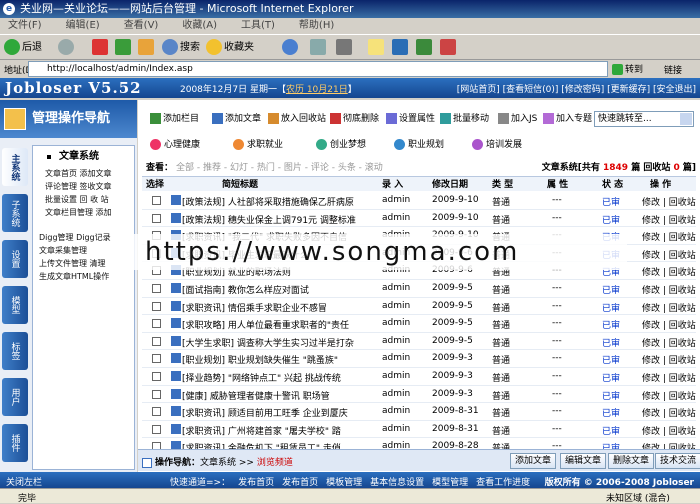  Describe the element at coordinates (673, 69) in the screenshot. I see `links-button: 链接` at that location.